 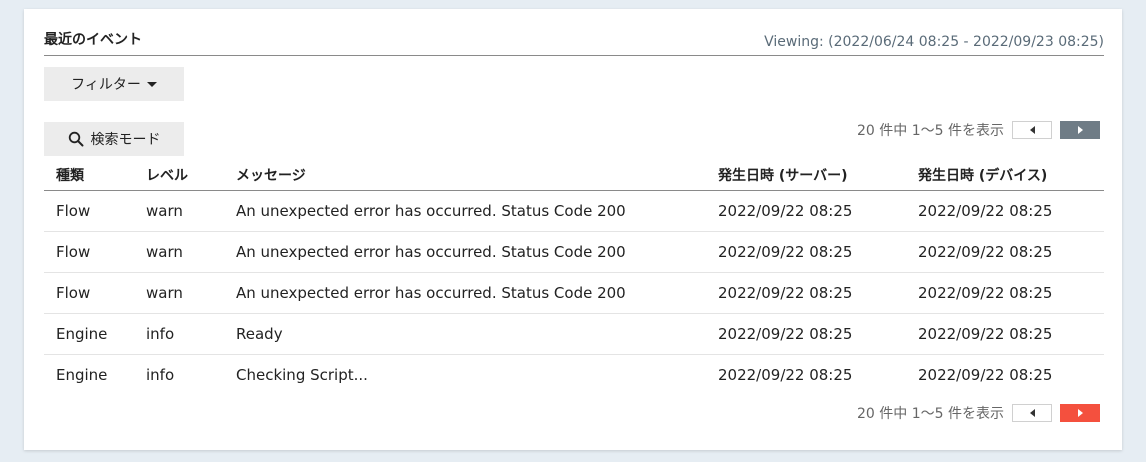 I want to click on col-header-message: メッセージ, so click(x=465, y=175).